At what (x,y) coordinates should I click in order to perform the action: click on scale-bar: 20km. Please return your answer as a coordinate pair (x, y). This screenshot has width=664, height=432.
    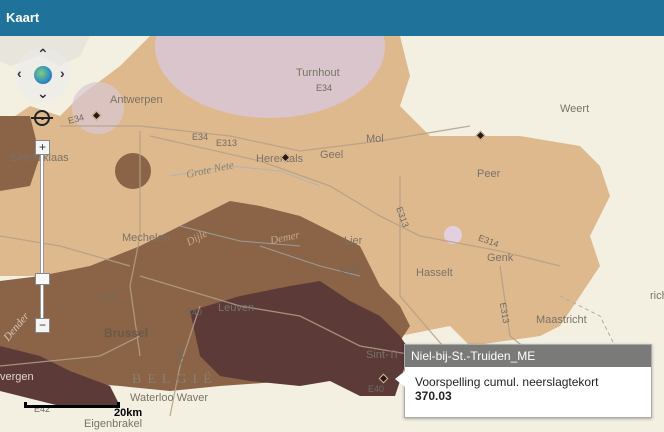
    Looking at the image, I should click on (83, 410).